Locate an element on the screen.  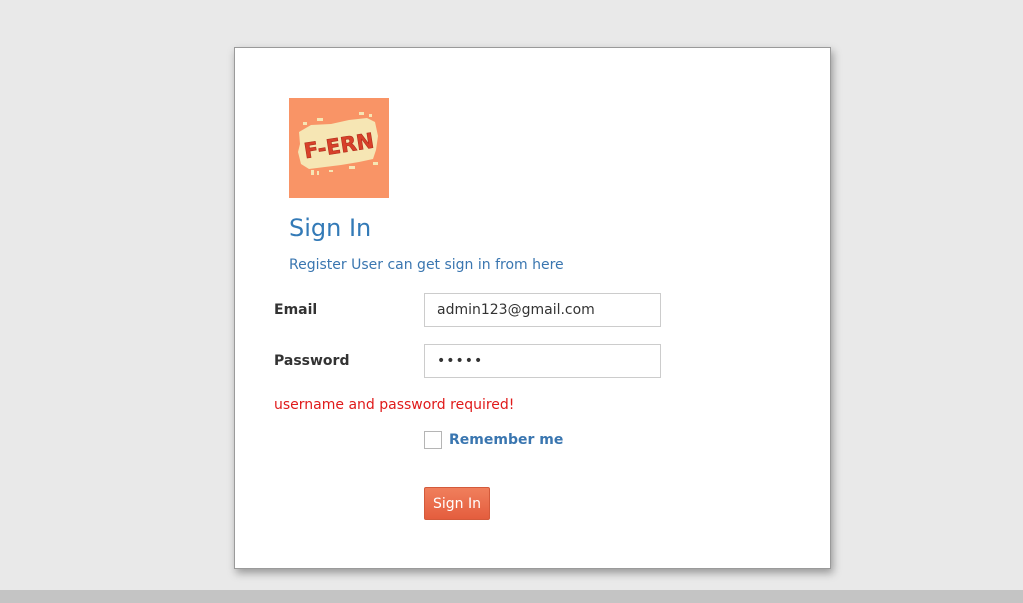
password-label: Password is located at coordinates (312, 361).